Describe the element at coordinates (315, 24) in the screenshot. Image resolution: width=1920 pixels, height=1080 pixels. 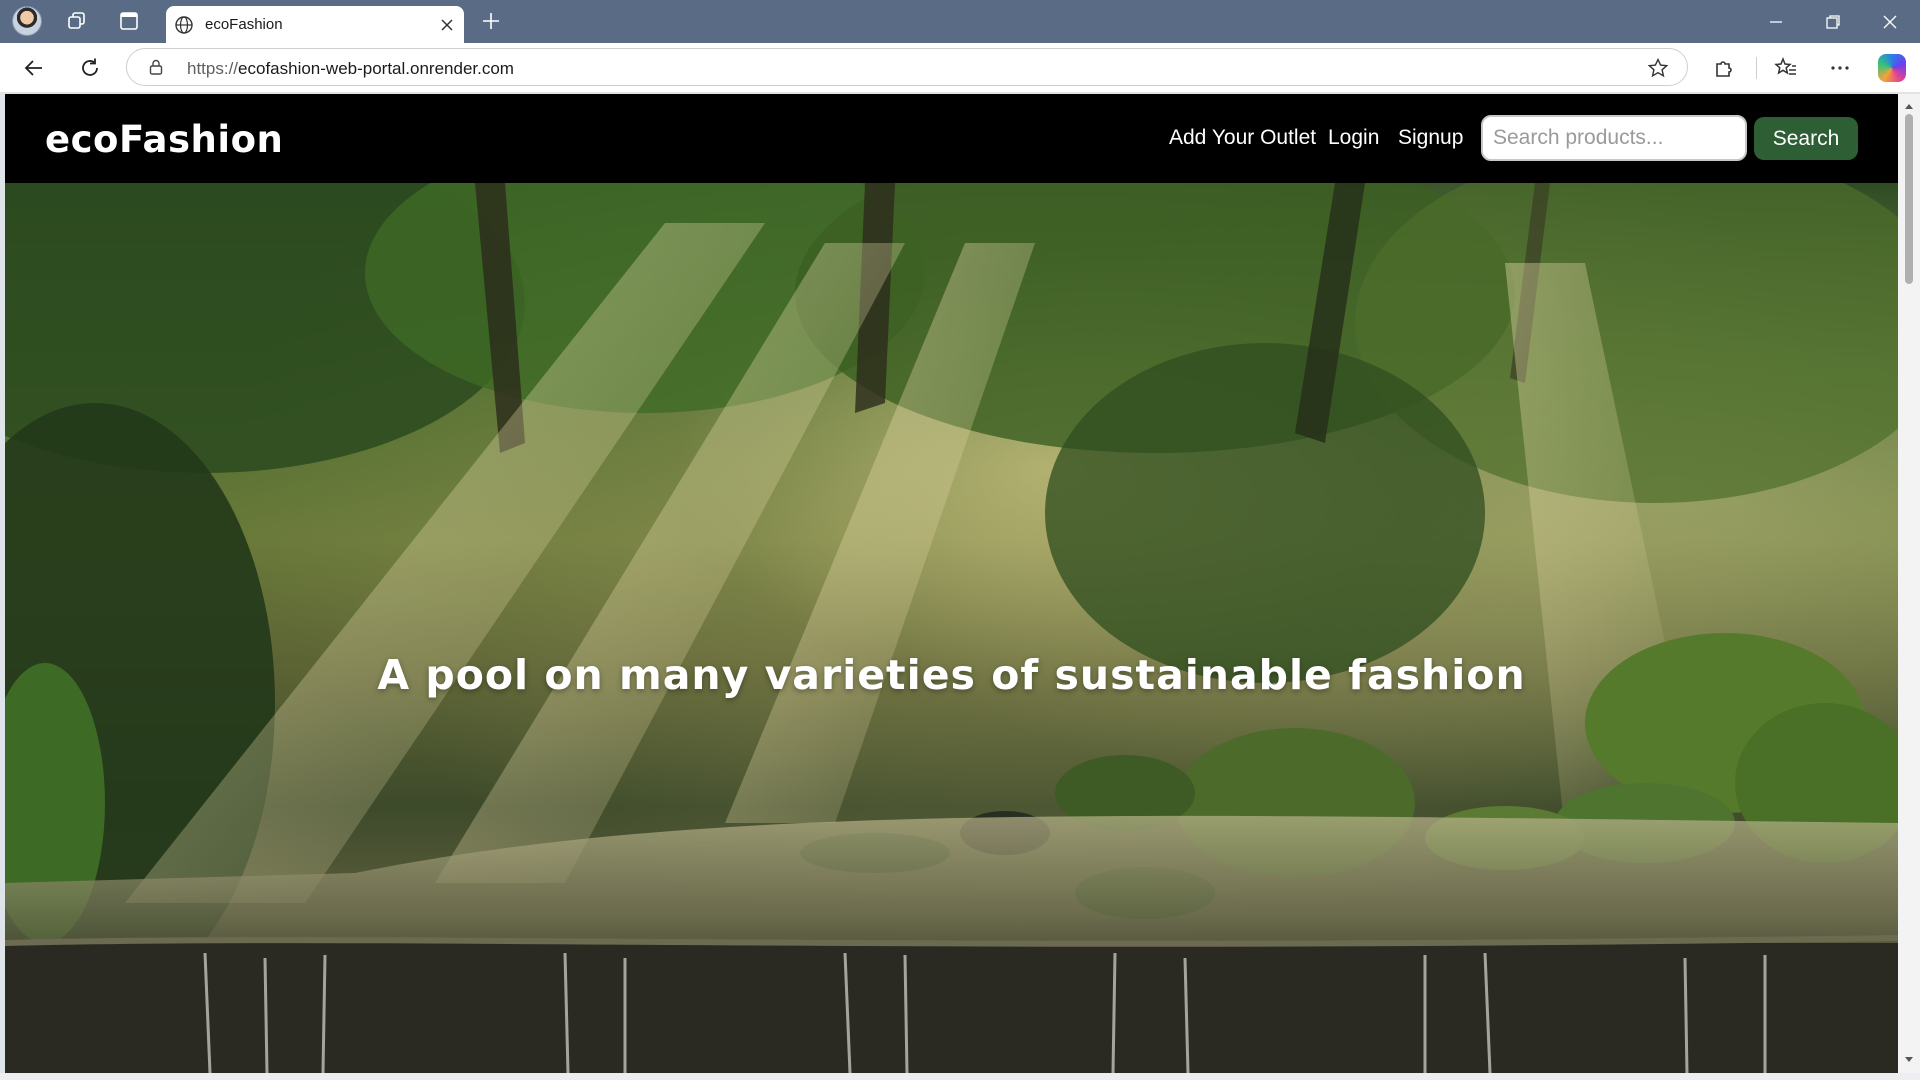
I see `tab-ecofashion: ecoFashion` at that location.